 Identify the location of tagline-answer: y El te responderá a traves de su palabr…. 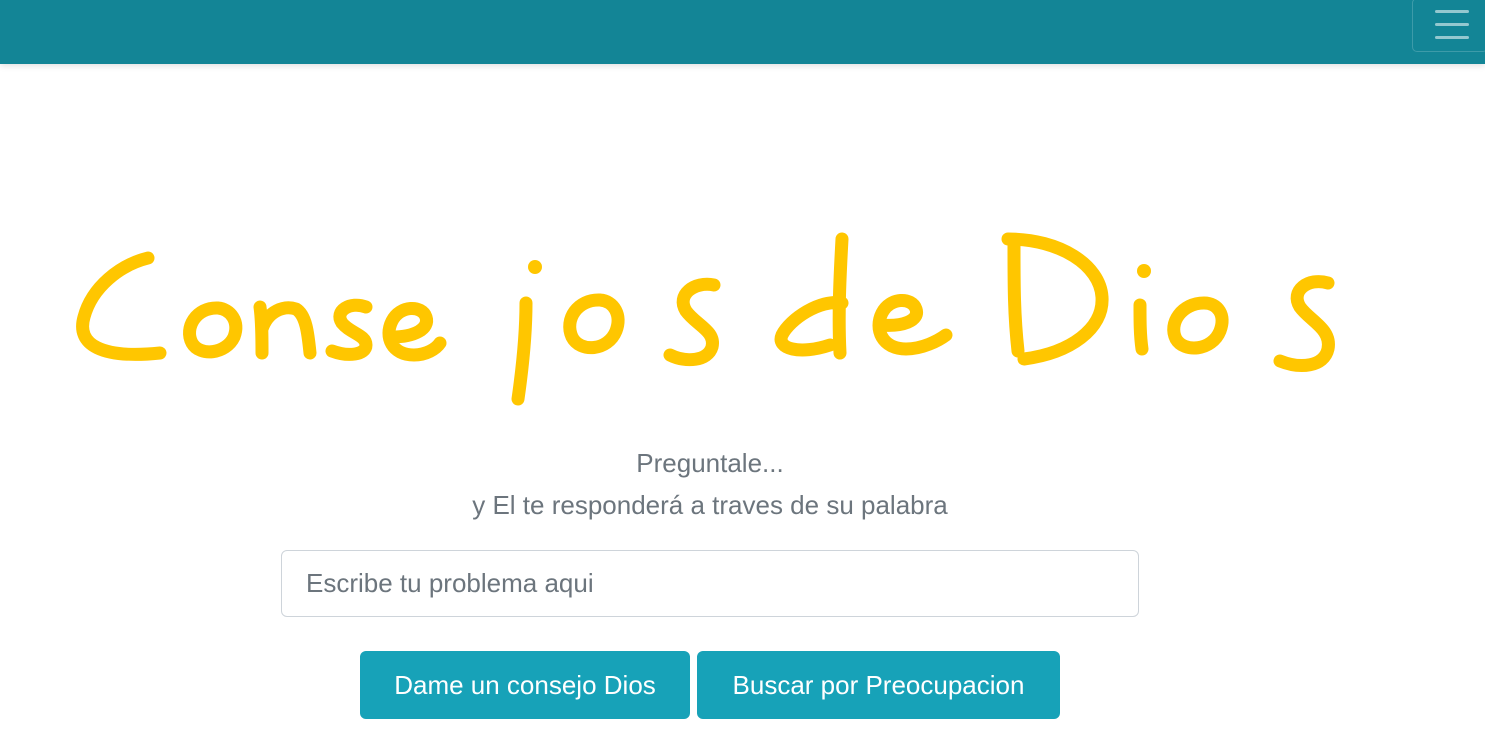
(710, 505).